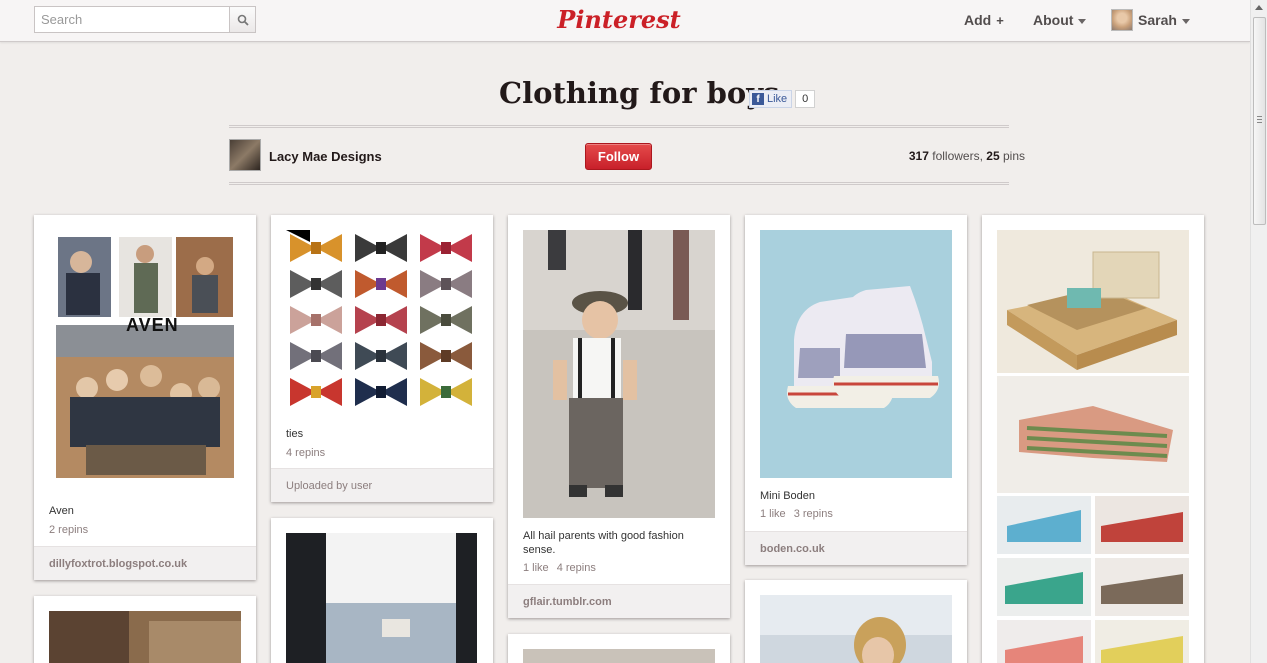  Describe the element at coordinates (993, 156) in the screenshot. I see `pins-count: 25` at that location.